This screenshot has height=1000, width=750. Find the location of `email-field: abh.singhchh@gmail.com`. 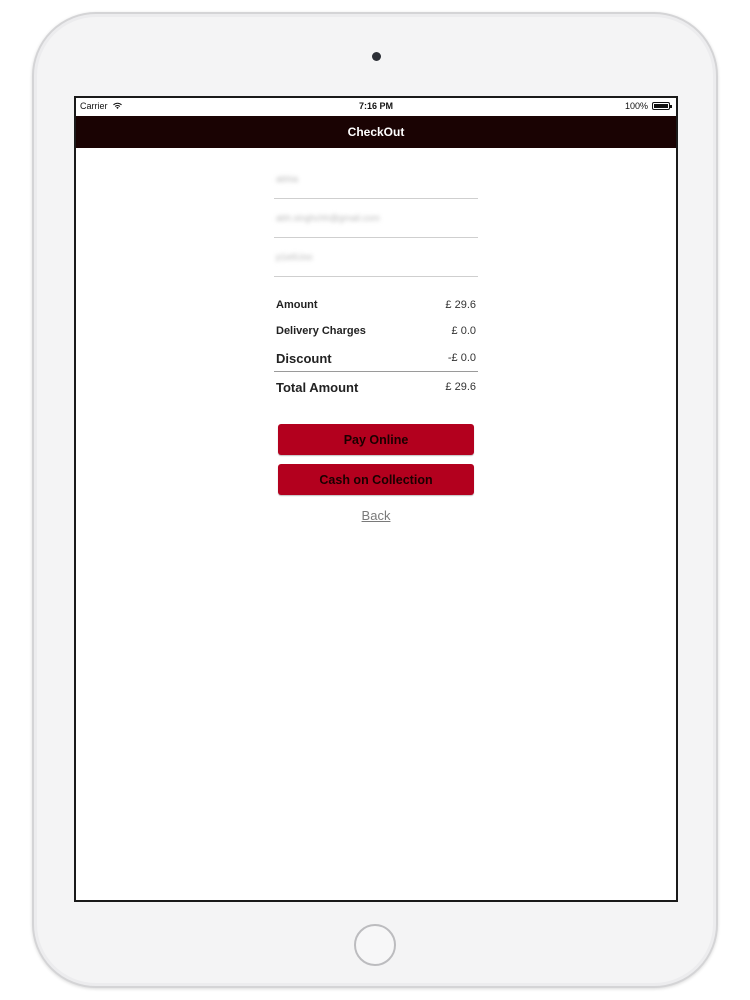

email-field: abh.singhchh@gmail.com is located at coordinates (376, 218).